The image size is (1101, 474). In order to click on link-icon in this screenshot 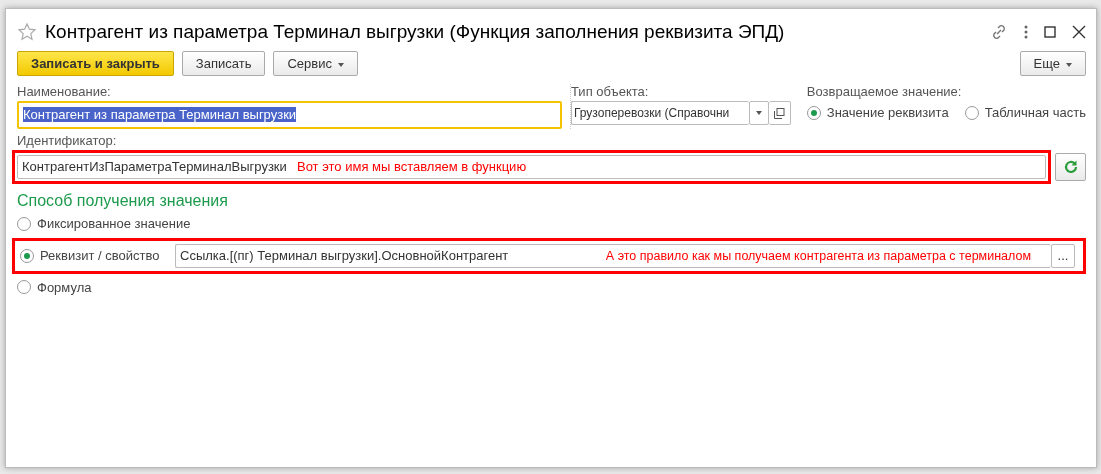, I will do `click(999, 32)`.